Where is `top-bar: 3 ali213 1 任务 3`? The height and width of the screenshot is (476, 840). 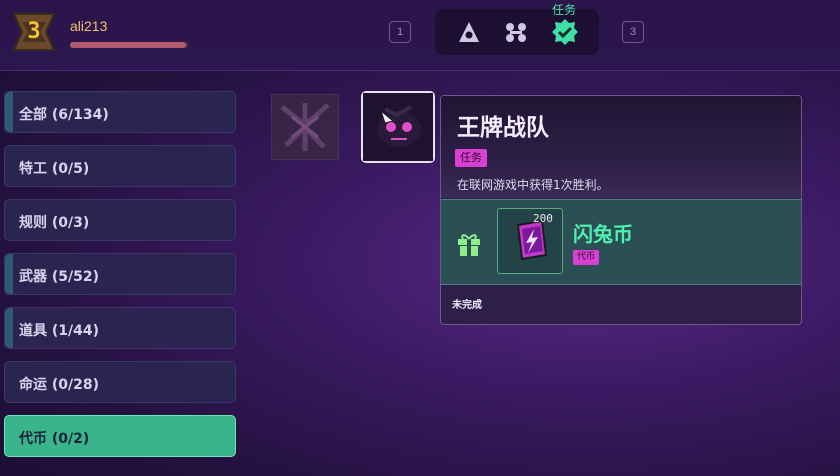 top-bar: 3 ali213 1 任务 3 is located at coordinates (420, 35).